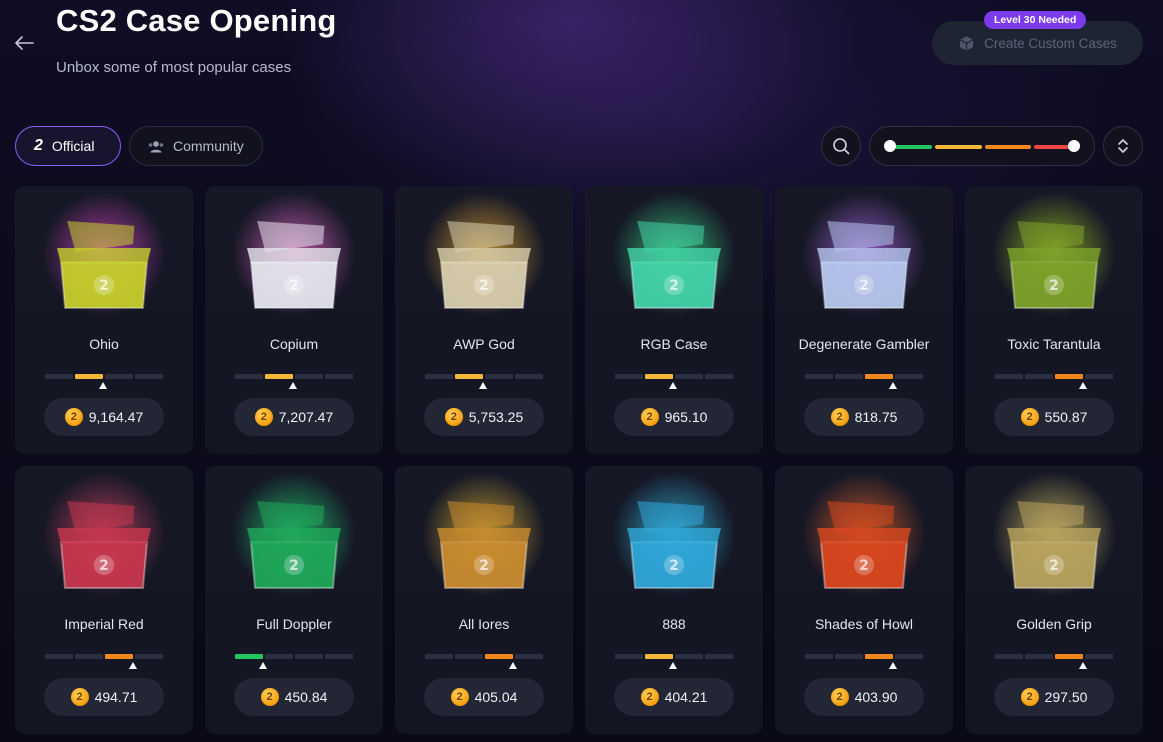  I want to click on case-card: 2 Toxic Tarantula 2 550.87, so click(1054, 320).